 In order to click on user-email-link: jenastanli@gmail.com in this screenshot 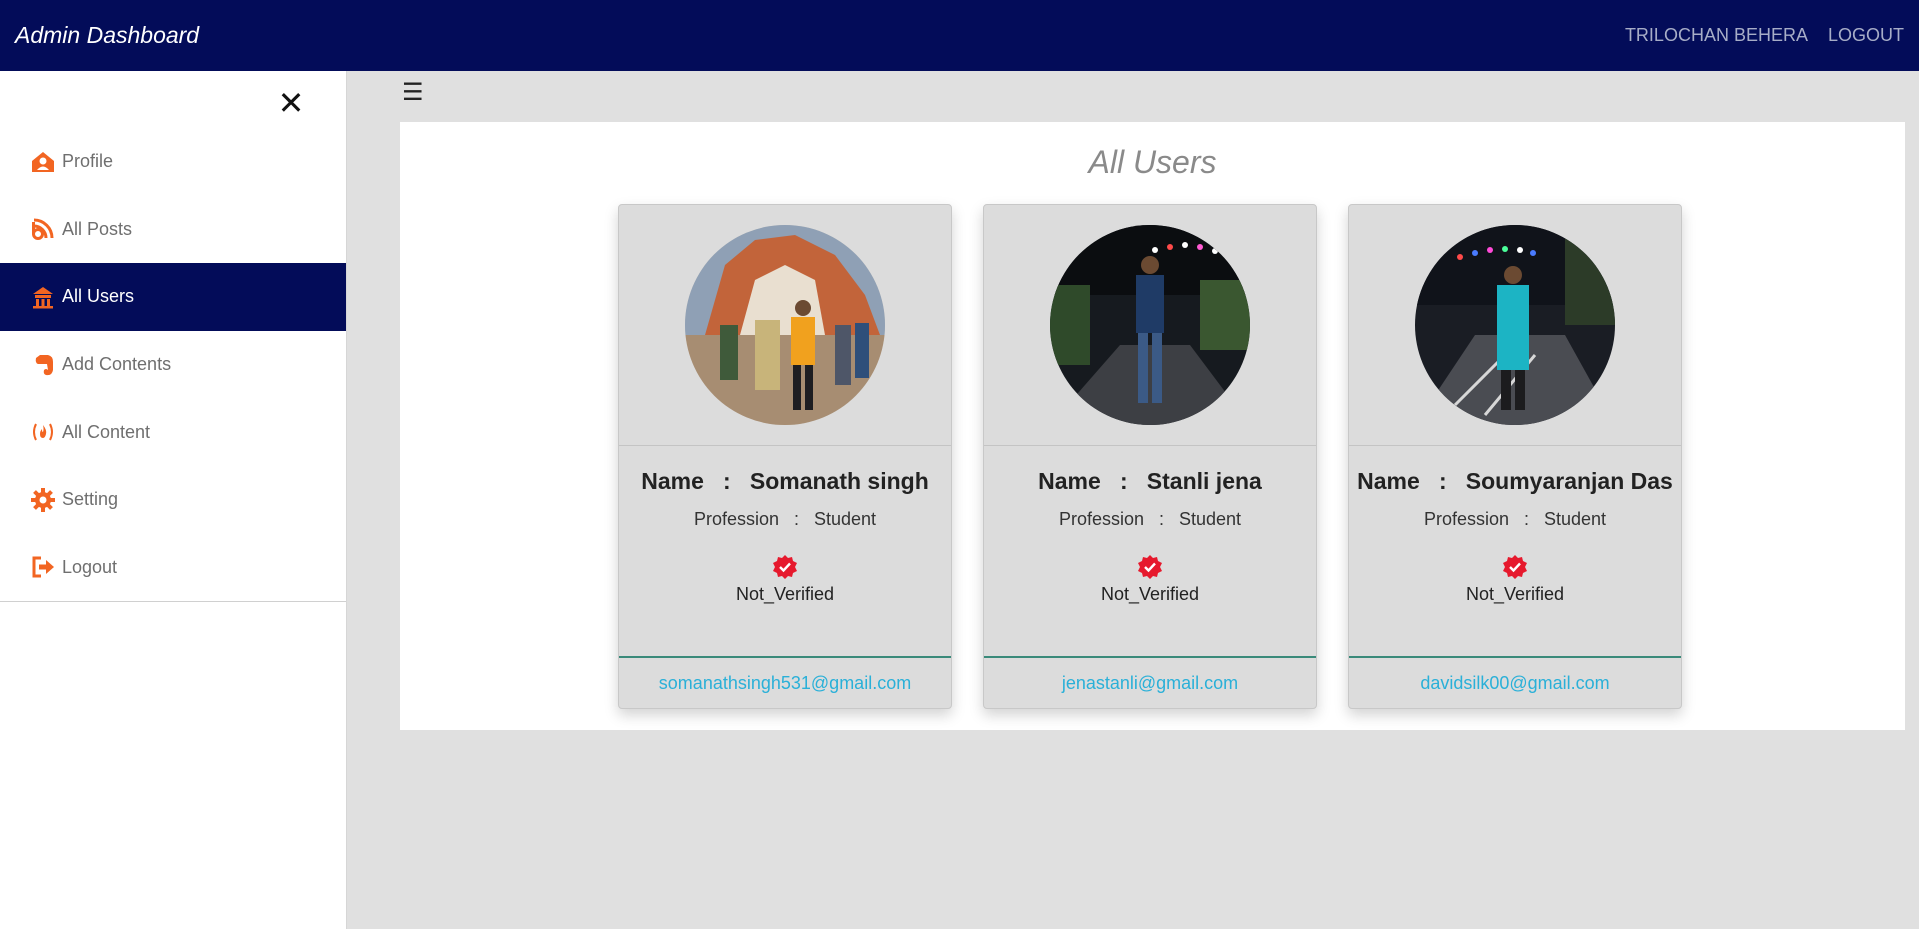, I will do `click(1150, 683)`.